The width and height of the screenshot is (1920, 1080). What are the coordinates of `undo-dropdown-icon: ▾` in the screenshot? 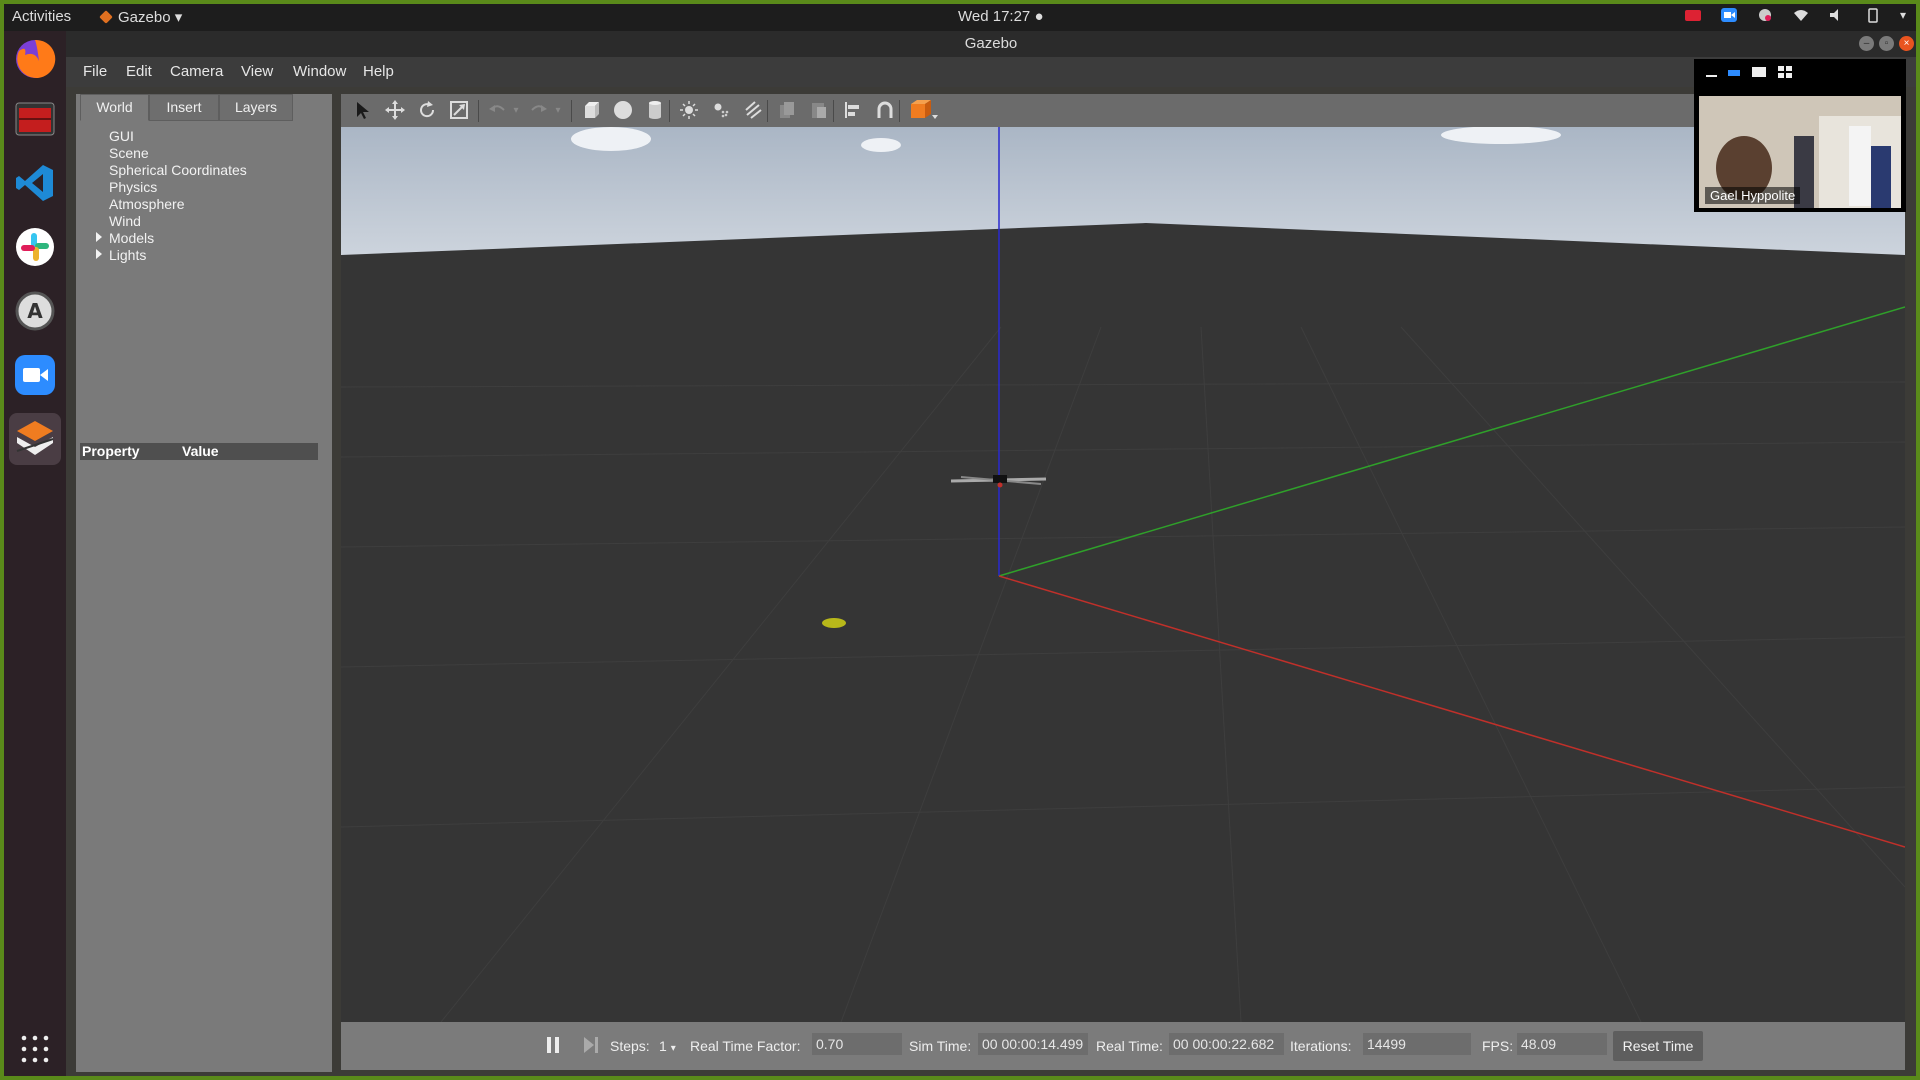 It's located at (516, 110).